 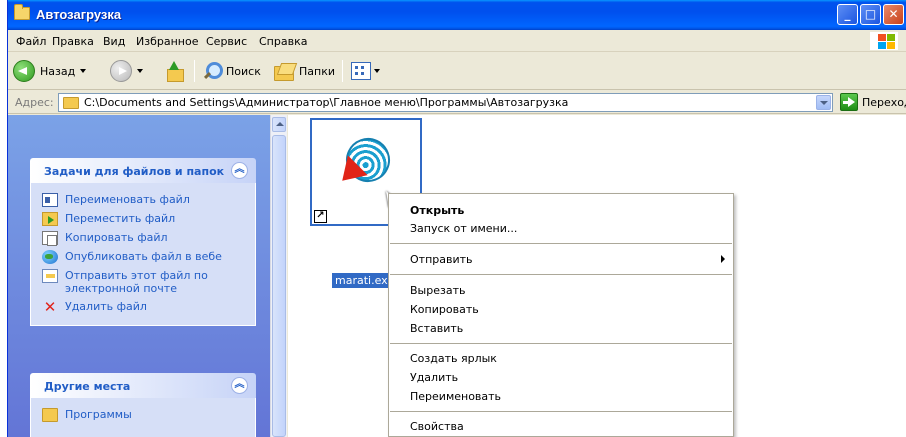 I want to click on ctx-cut: Вырезать, so click(x=437, y=290).